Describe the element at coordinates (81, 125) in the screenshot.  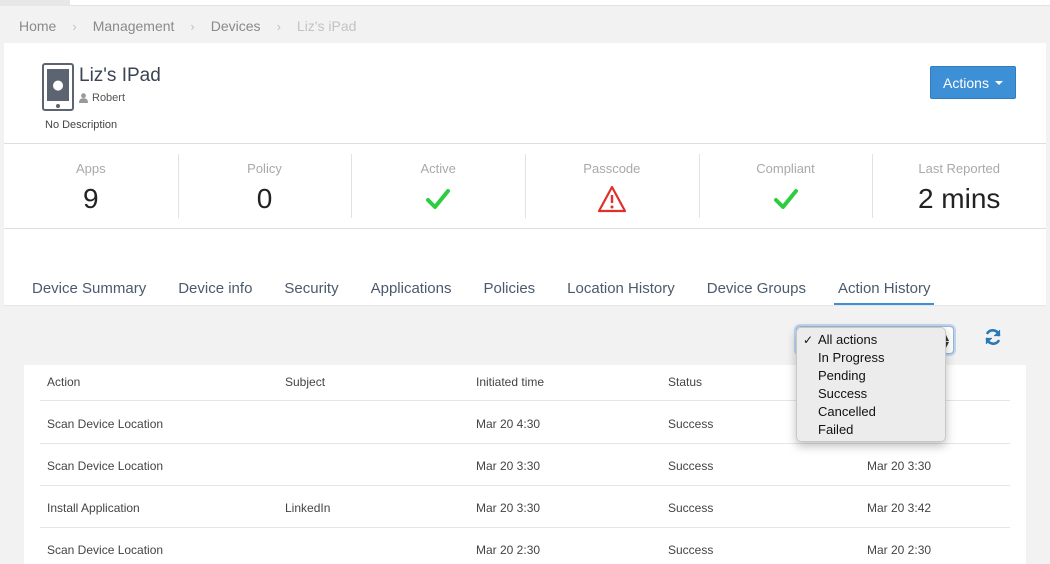
I see `device-description: No Description` at that location.